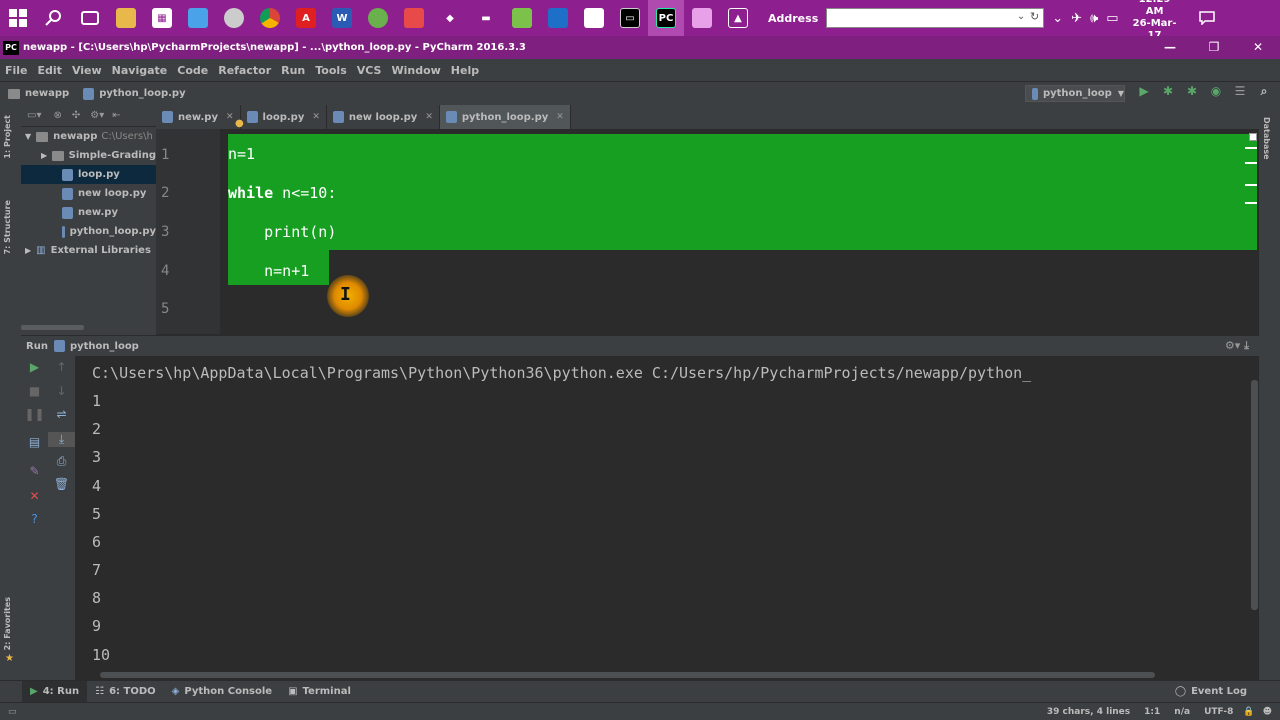 This screenshot has width=1280, height=720. What do you see at coordinates (1207, 18) in the screenshot?
I see `notifications-icon` at bounding box center [1207, 18].